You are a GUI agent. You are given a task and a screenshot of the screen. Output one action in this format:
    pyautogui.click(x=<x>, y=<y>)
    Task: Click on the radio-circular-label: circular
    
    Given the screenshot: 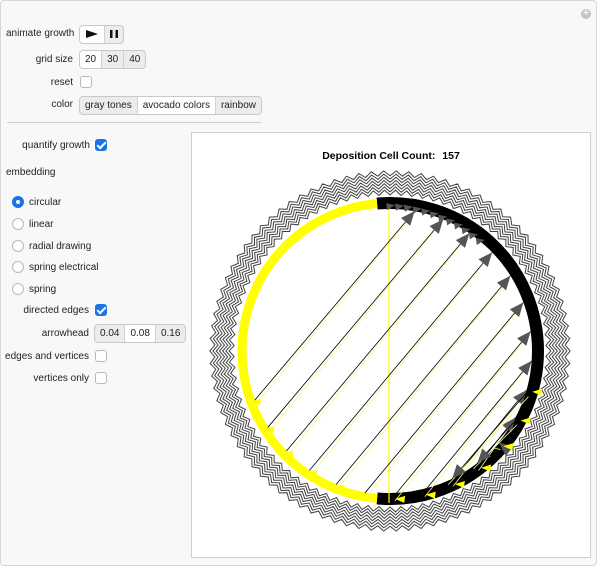 What is the action you would take?
    pyautogui.click(x=45, y=202)
    